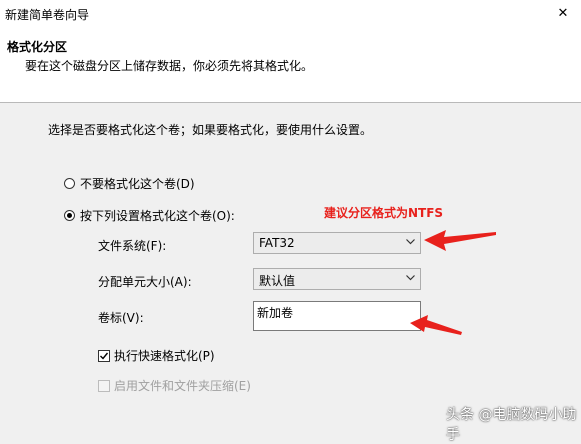 Image resolution: width=581 pixels, height=444 pixels. Describe the element at coordinates (121, 318) in the screenshot. I see `volume-label-label: 卷标(V):` at that location.